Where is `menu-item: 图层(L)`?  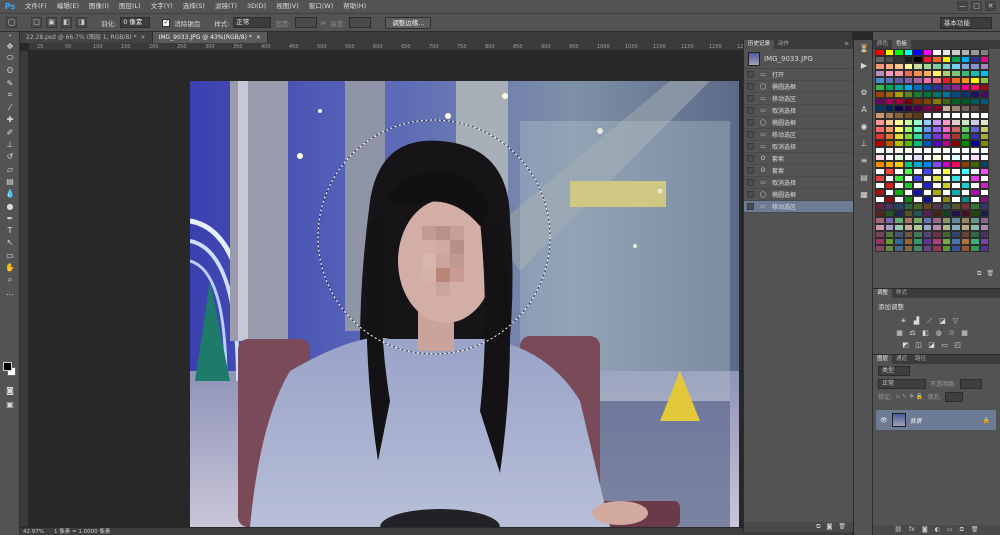
menu-item: 图层(L) is located at coordinates (130, 6).